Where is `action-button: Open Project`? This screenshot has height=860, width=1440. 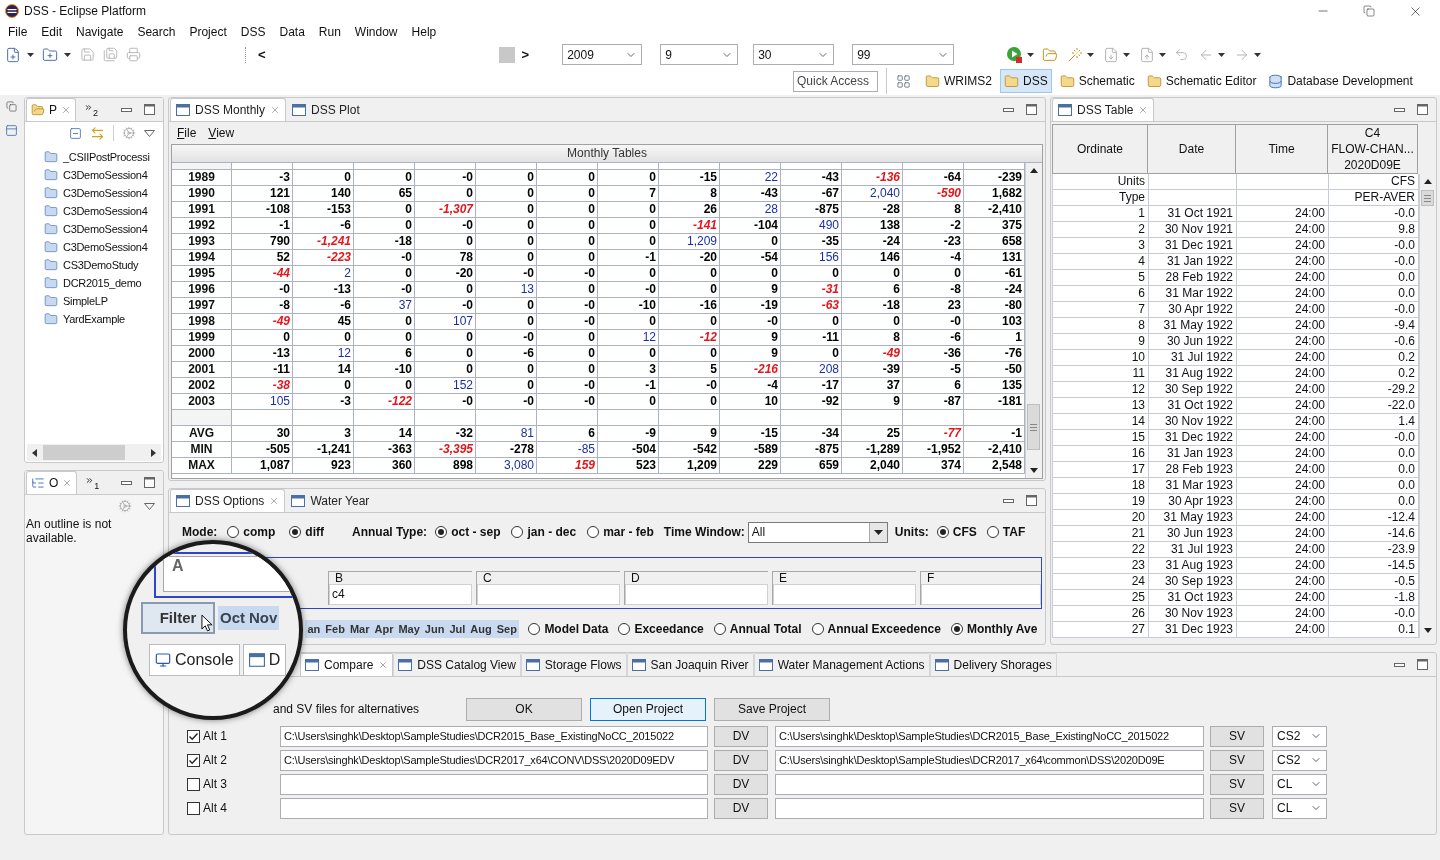
action-button: Open Project is located at coordinates (648, 709).